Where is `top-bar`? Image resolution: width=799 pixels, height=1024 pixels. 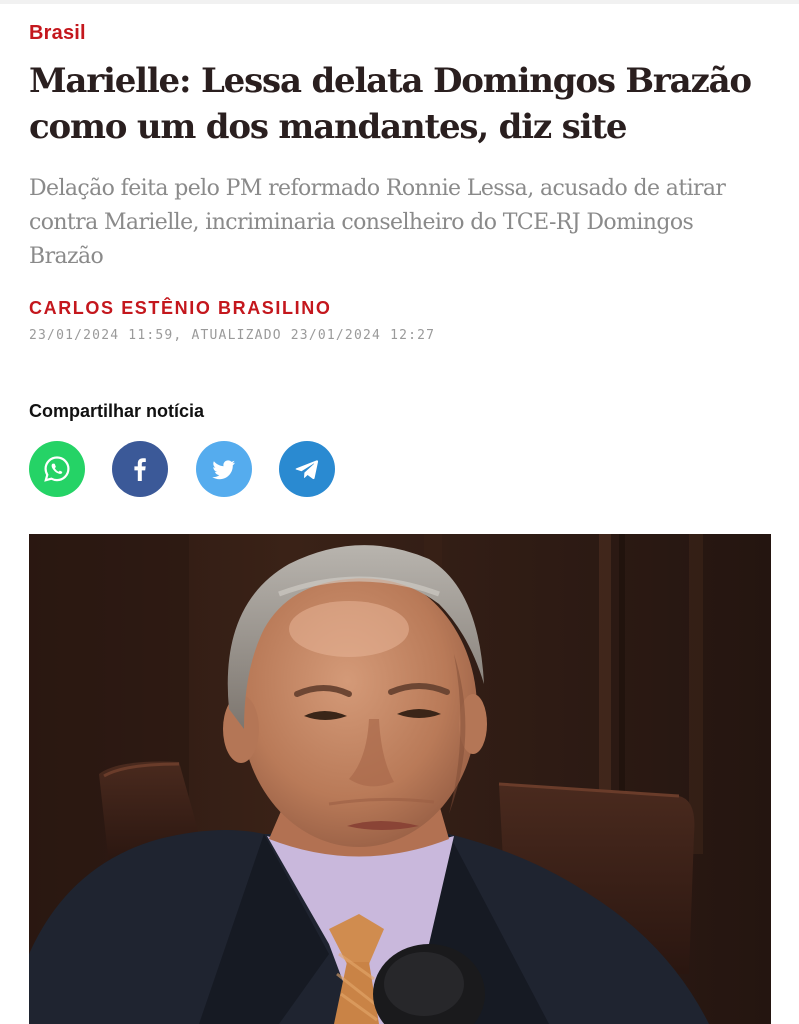 top-bar is located at coordinates (399, 2).